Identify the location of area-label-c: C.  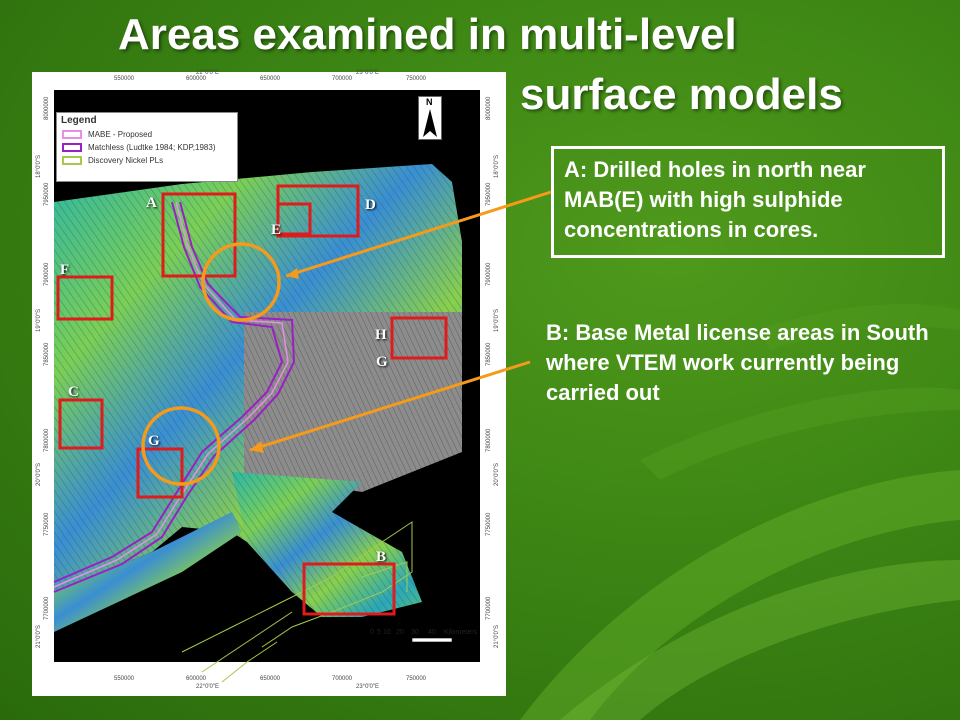
(73, 392).